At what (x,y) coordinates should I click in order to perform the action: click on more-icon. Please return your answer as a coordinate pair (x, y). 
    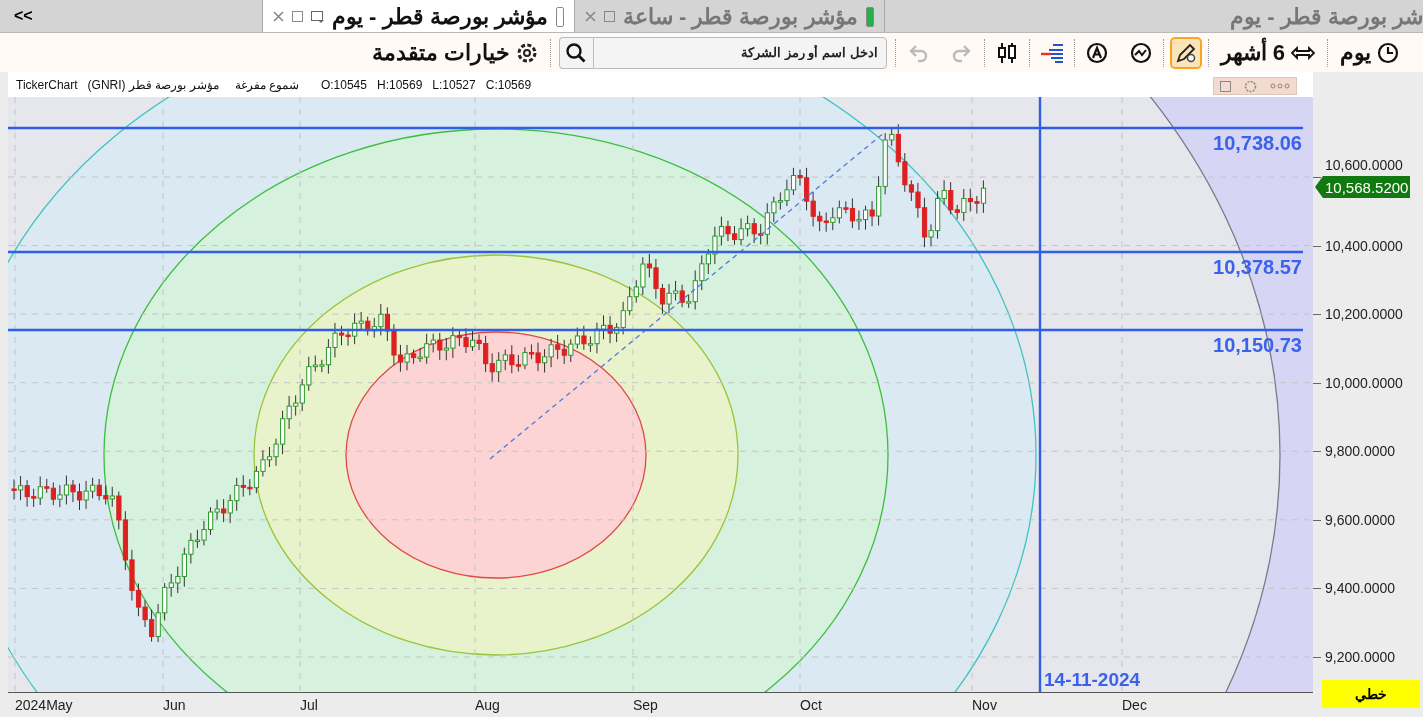
    Looking at the image, I should click on (1279, 86).